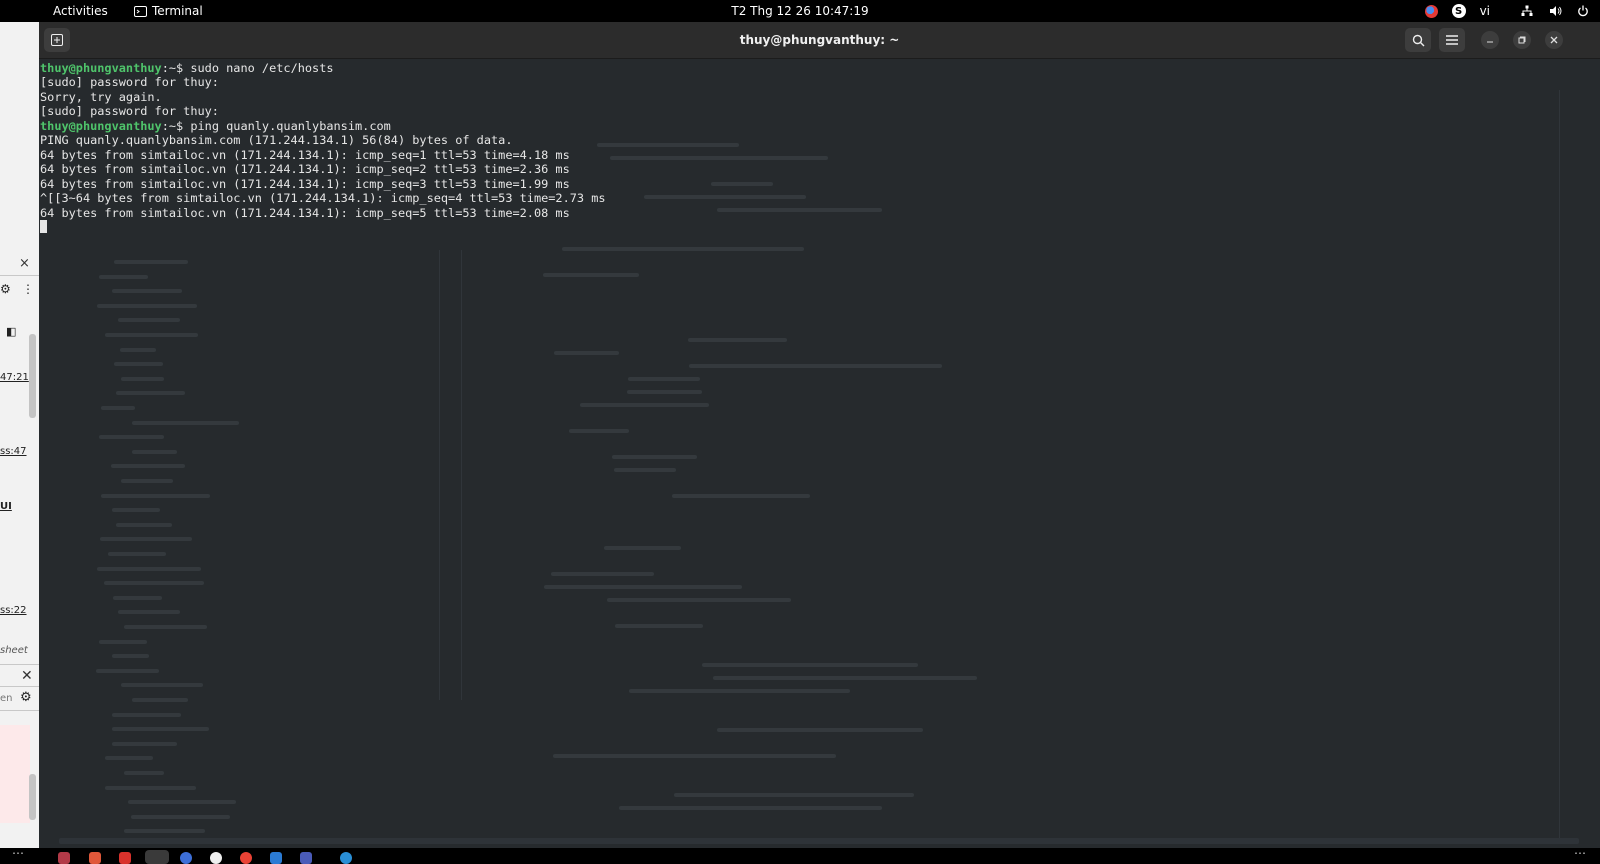 The width and height of the screenshot is (1600, 864). Describe the element at coordinates (24, 263) in the screenshot. I see `close-icon: ×` at that location.